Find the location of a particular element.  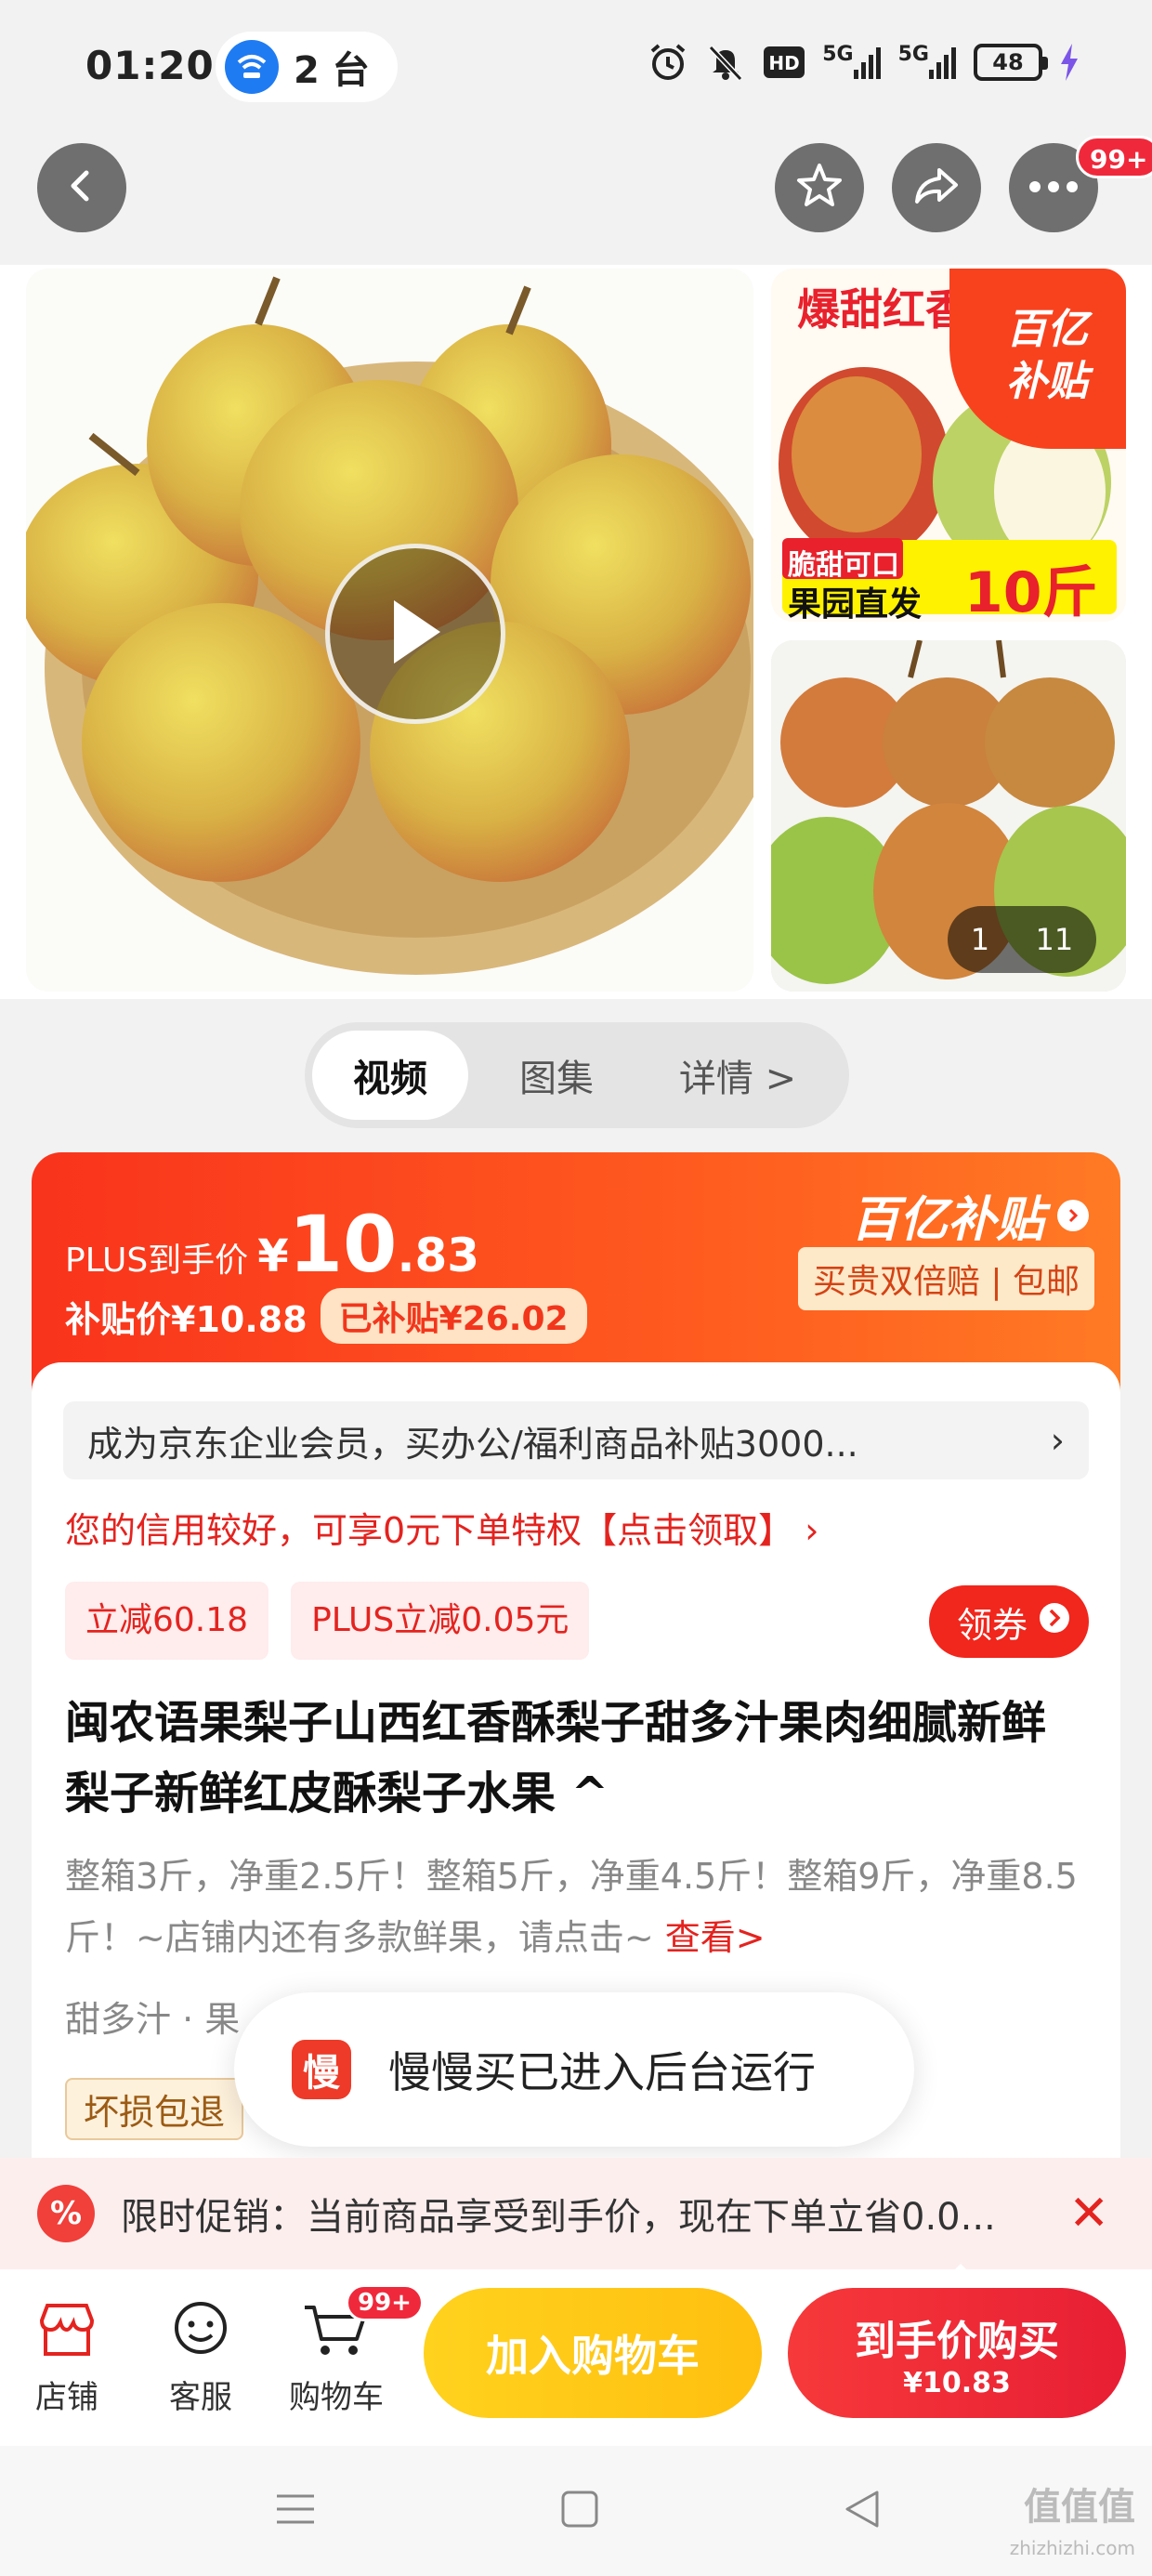

promo-weight: 10斤 is located at coordinates (1031, 591).